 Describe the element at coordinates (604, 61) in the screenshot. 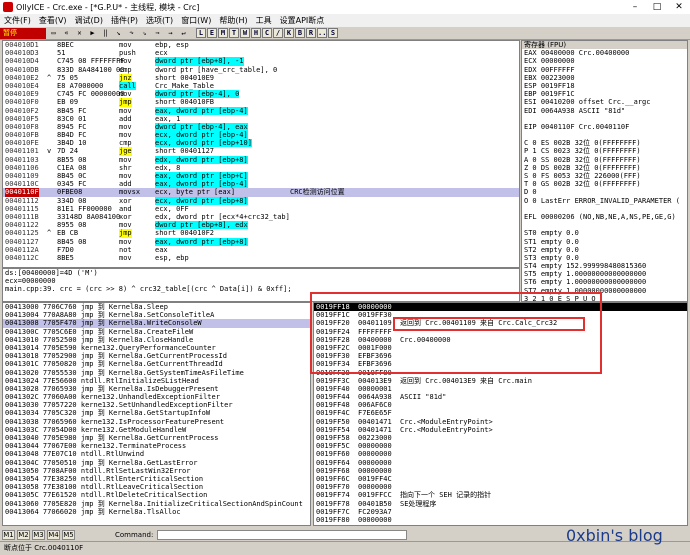

I see `register-row: ECX 00000000` at that location.